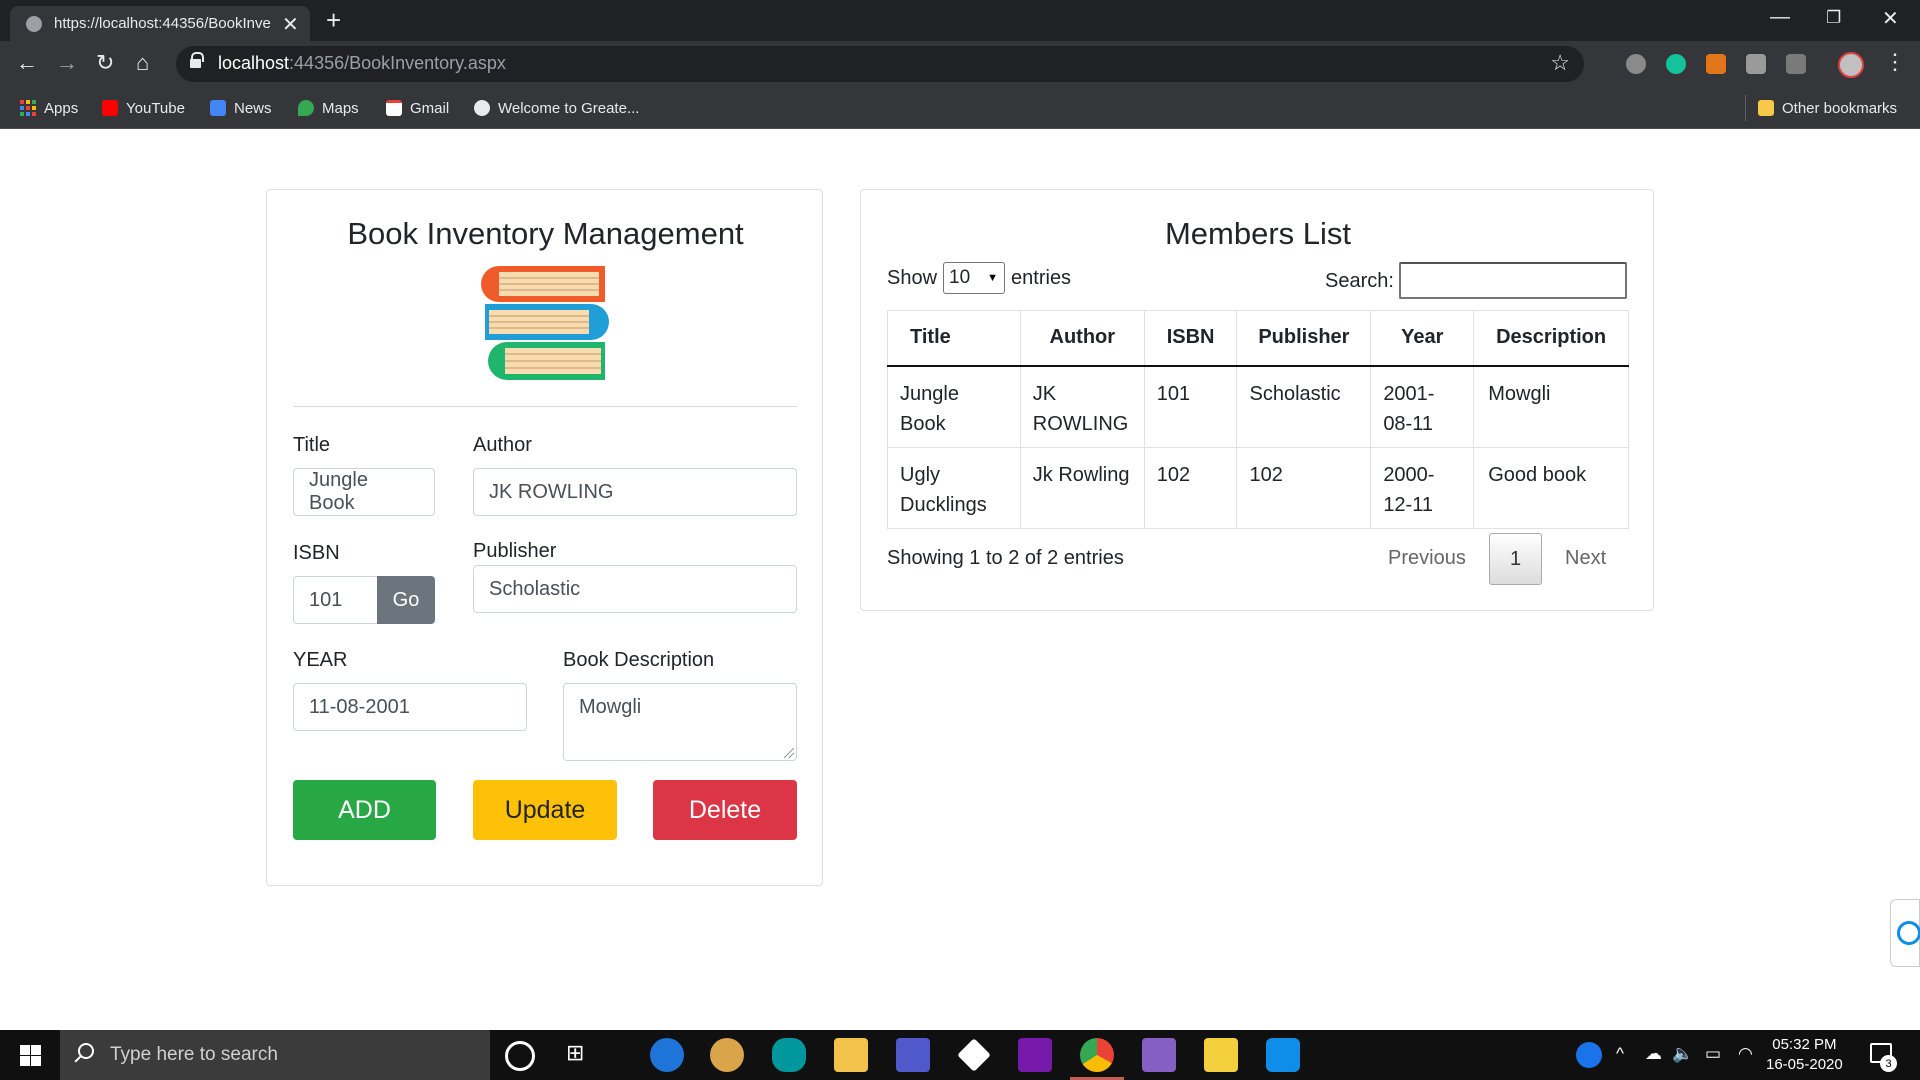 Image resolution: width=1920 pixels, height=1080 pixels. What do you see at coordinates (49, 108) in the screenshot?
I see `bookmark-apps: Apps` at bounding box center [49, 108].